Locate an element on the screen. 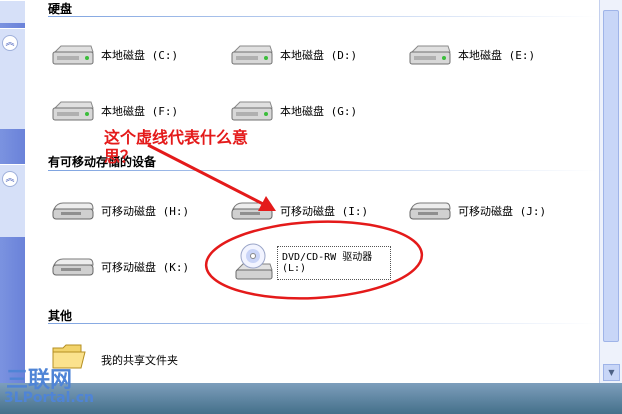  vertical-scrollbar: ▼ is located at coordinates (610, 207).